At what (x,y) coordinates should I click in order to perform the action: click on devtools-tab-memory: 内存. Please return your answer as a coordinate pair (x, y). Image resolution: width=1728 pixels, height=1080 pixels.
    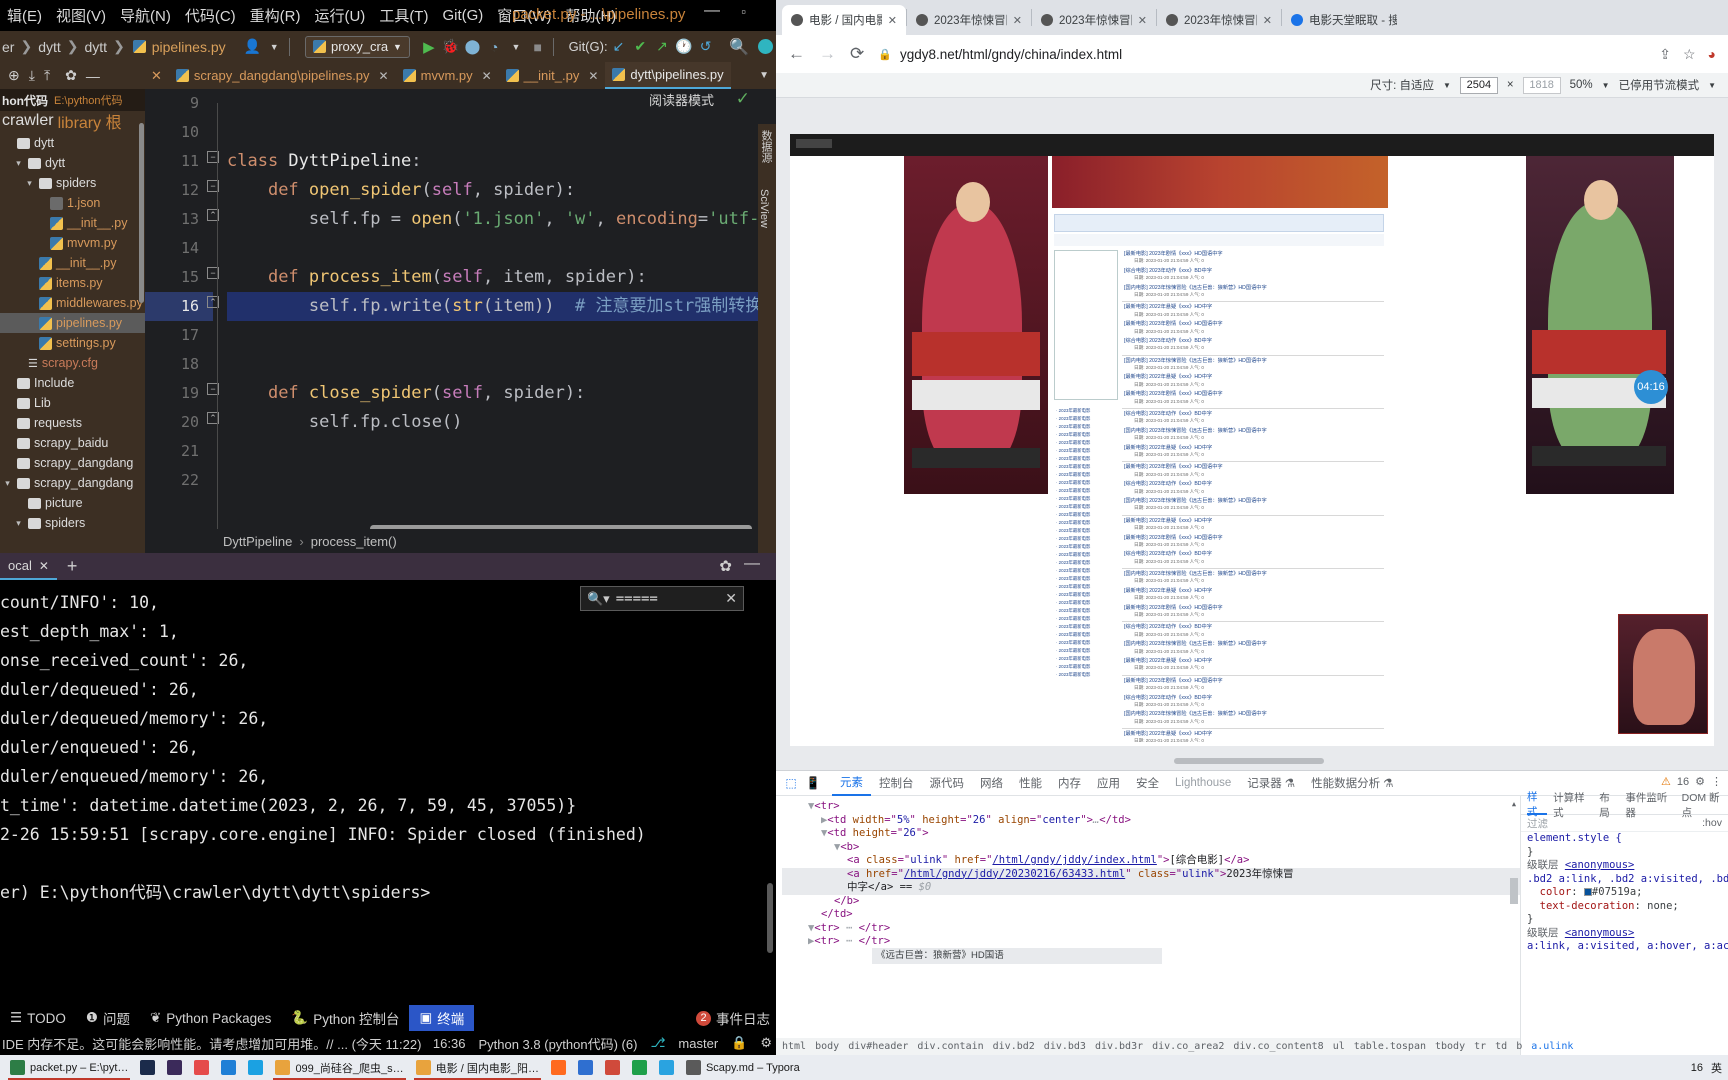
    Looking at the image, I should click on (1069, 783).